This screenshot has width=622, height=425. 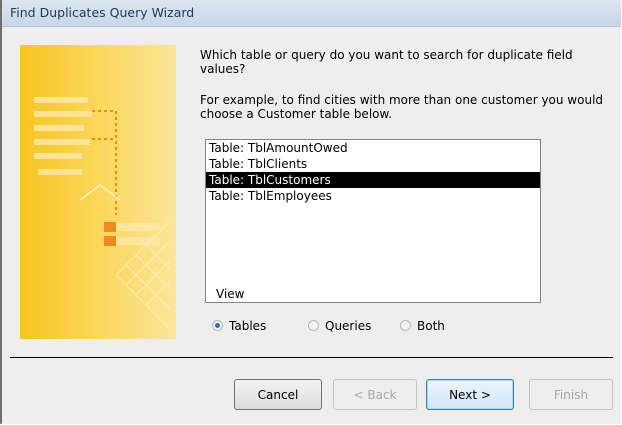 What do you see at coordinates (311, 357) in the screenshot?
I see `separator-line` at bounding box center [311, 357].